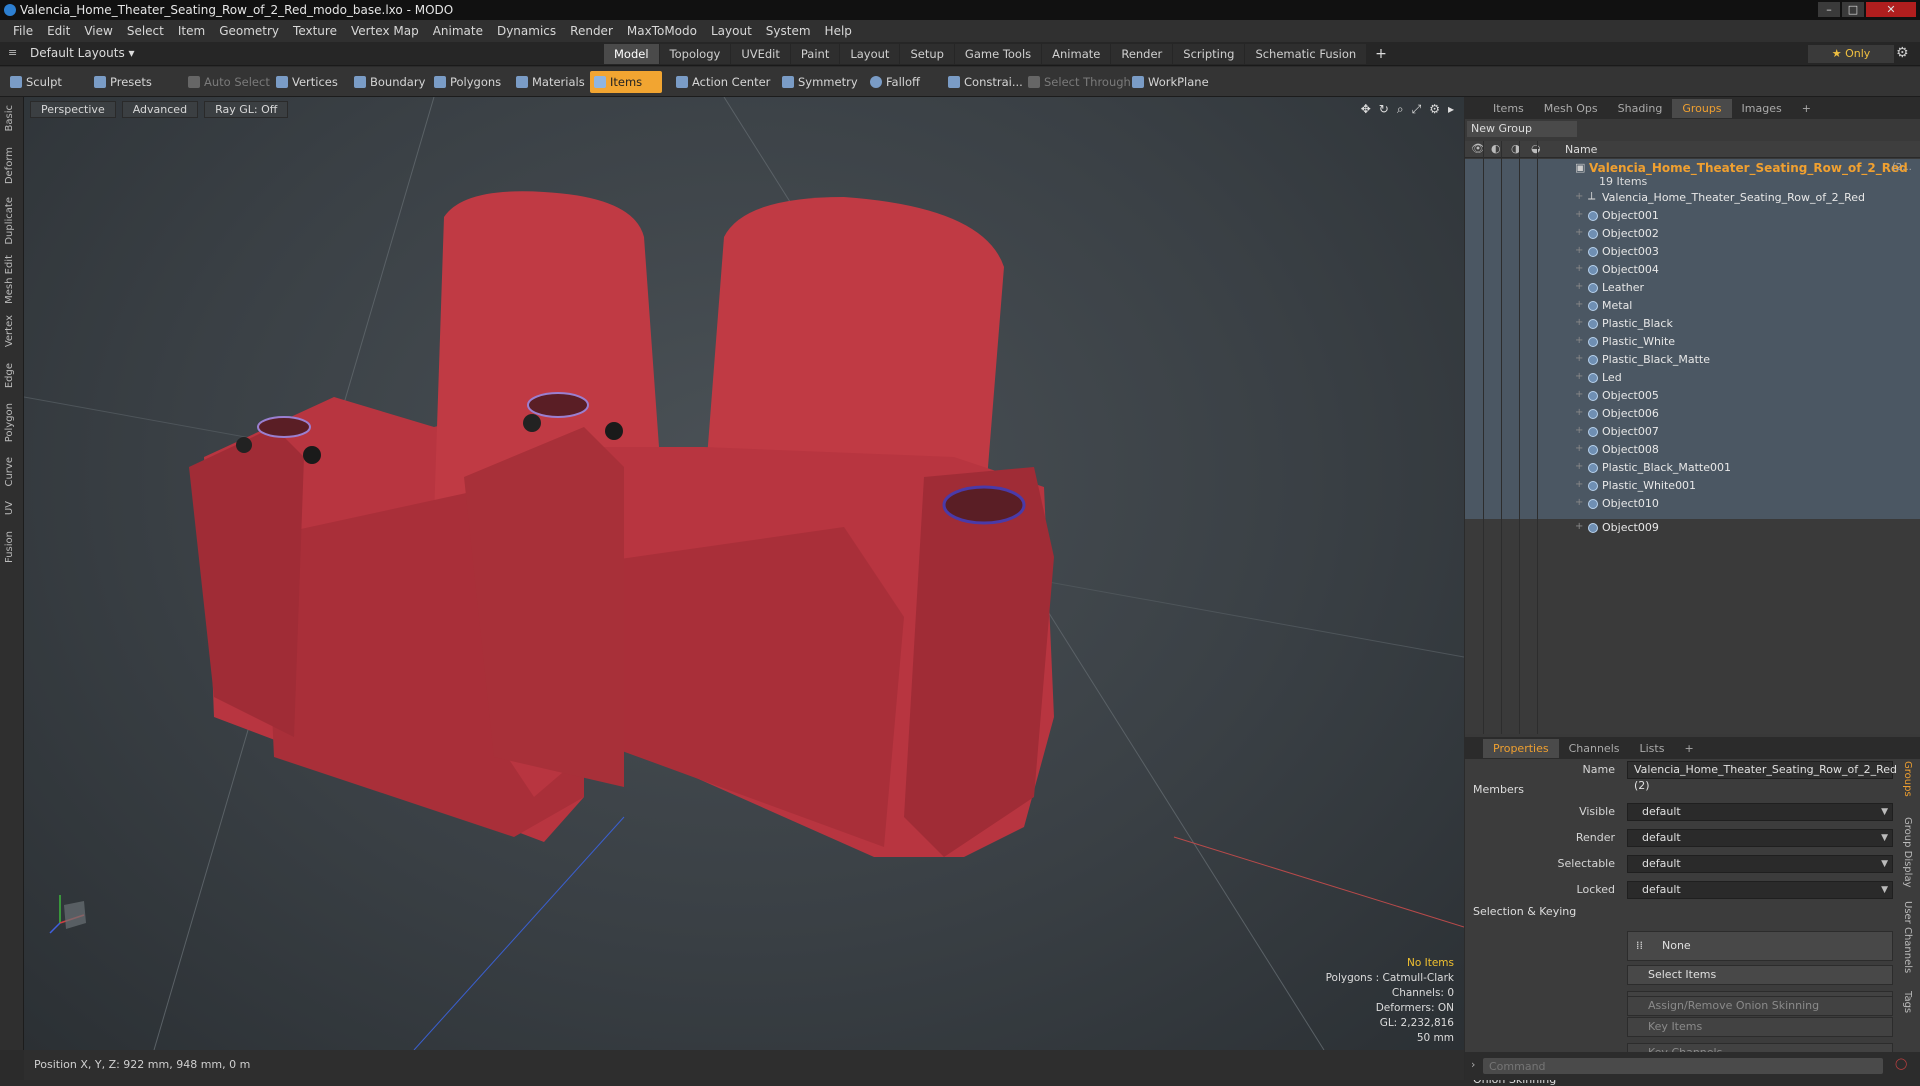 The image size is (1920, 1086). I want to click on select-through-button: Select Through, so click(1080, 82).